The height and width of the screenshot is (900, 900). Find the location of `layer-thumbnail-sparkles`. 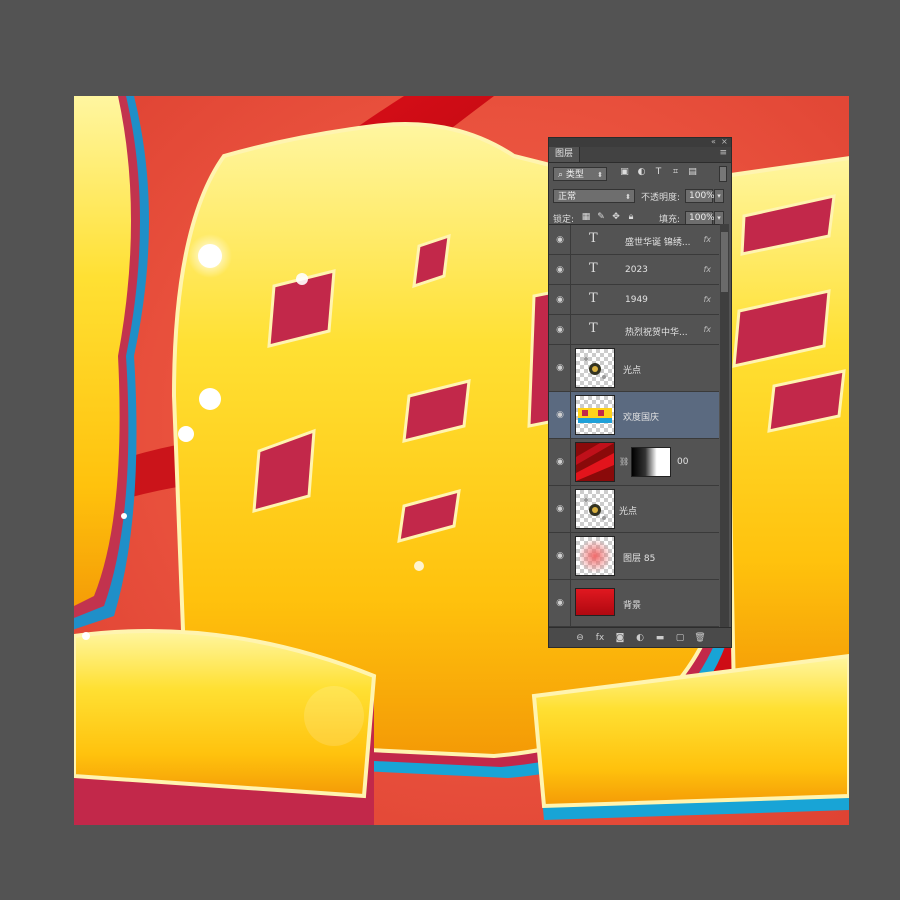

layer-thumbnail-sparkles is located at coordinates (595, 368).